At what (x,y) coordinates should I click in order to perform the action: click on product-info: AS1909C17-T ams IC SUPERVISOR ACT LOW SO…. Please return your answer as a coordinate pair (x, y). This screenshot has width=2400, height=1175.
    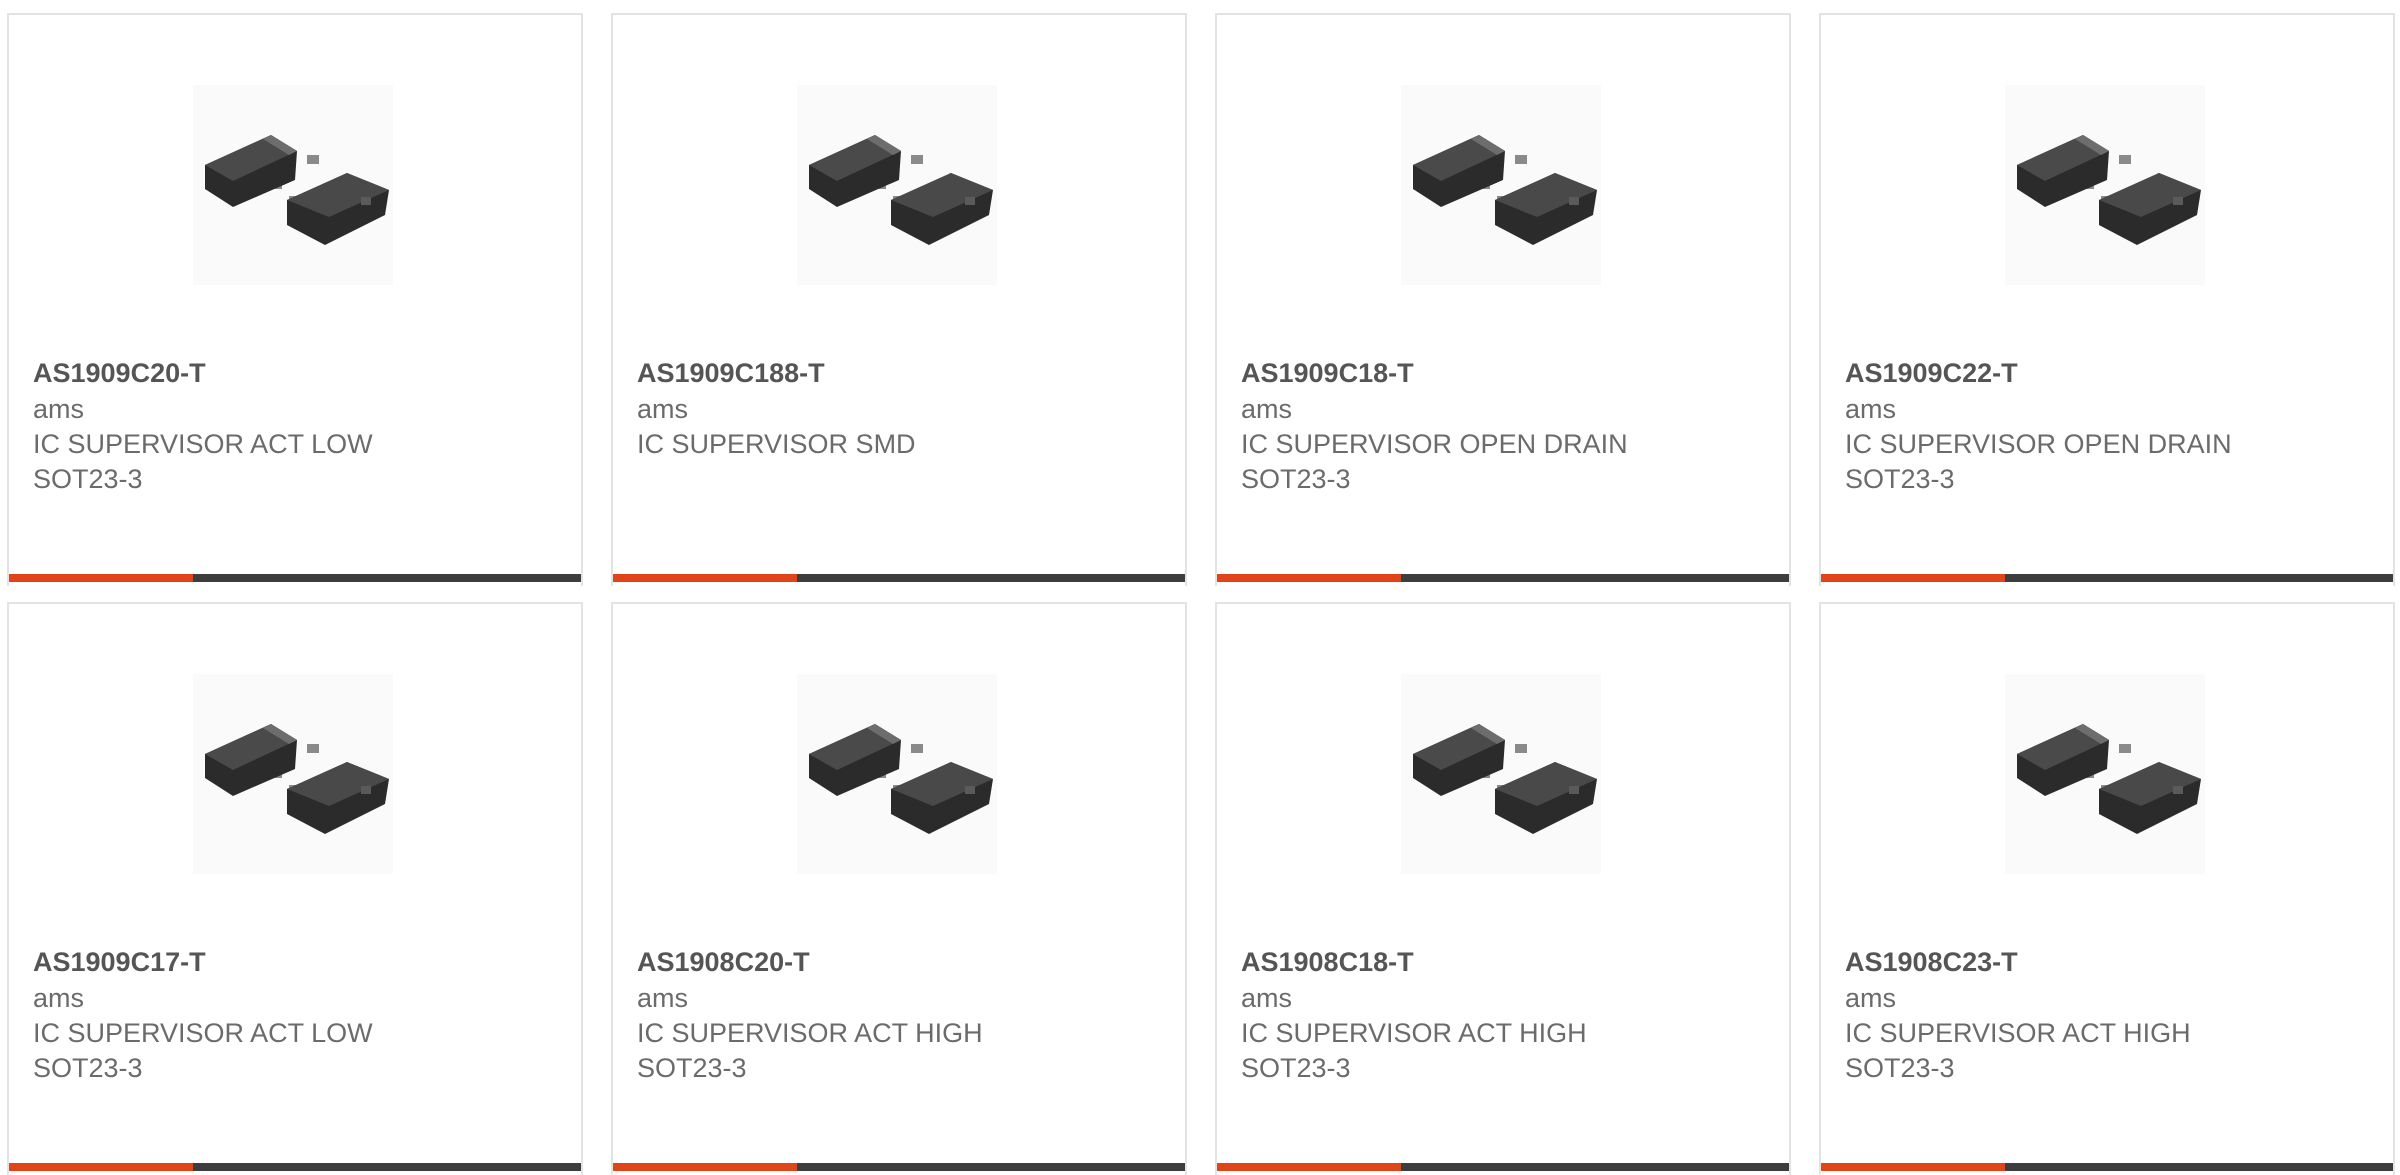
    Looking at the image, I should click on (297, 1014).